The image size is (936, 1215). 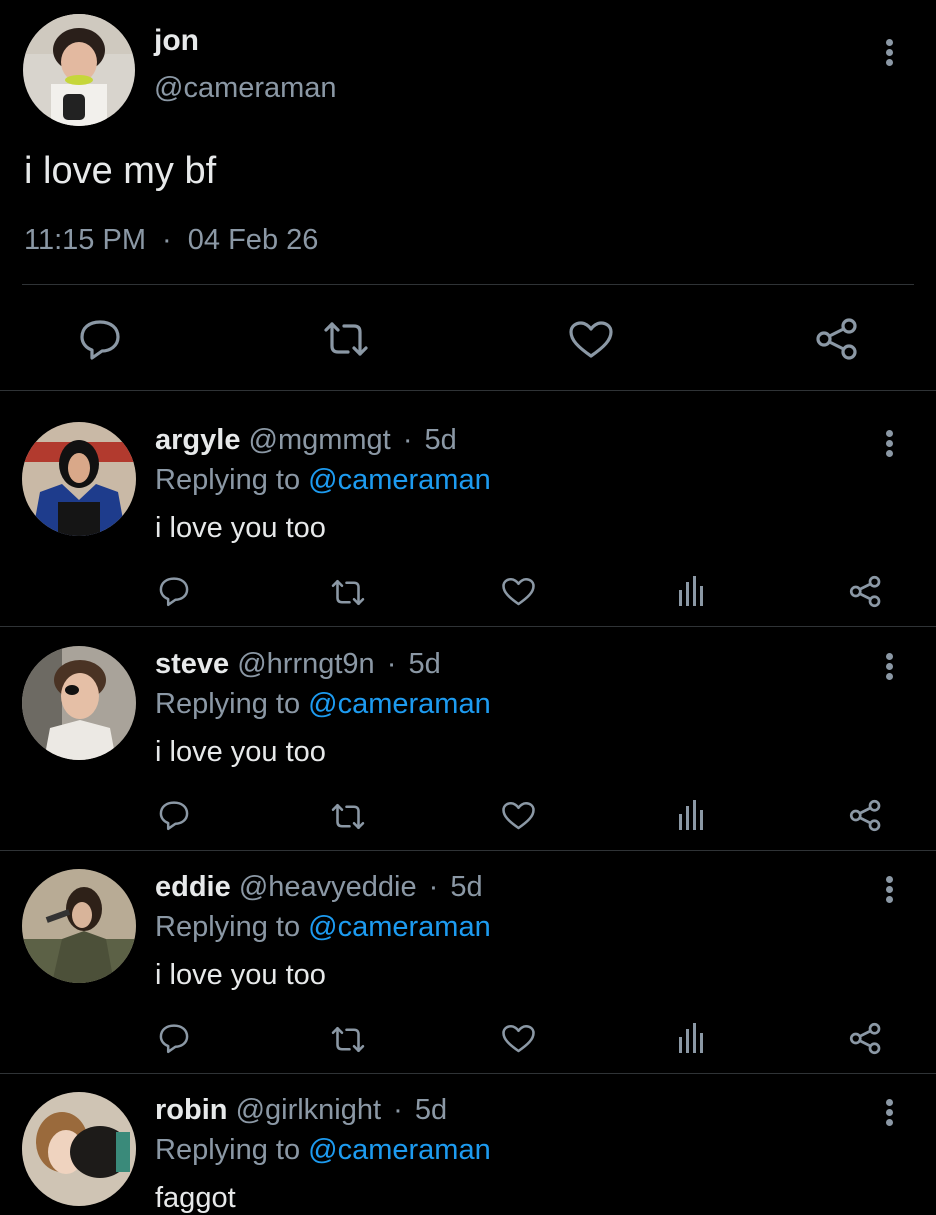 I want to click on display-name: eddie, so click(x=193, y=887).